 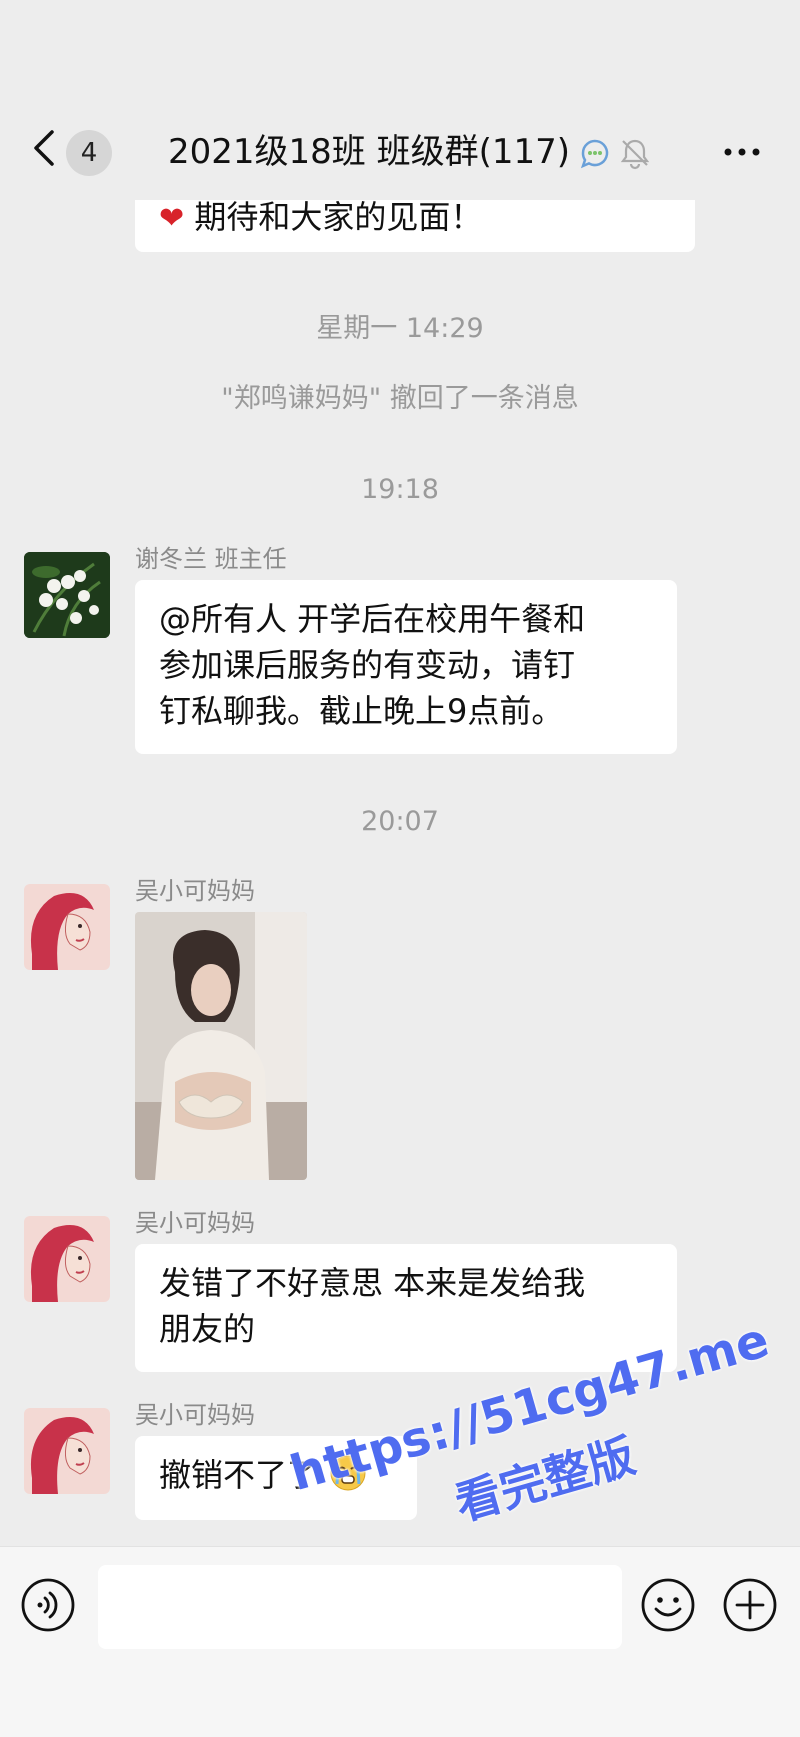 I want to click on photo-thumbnail-icon, so click(x=221, y=1046).